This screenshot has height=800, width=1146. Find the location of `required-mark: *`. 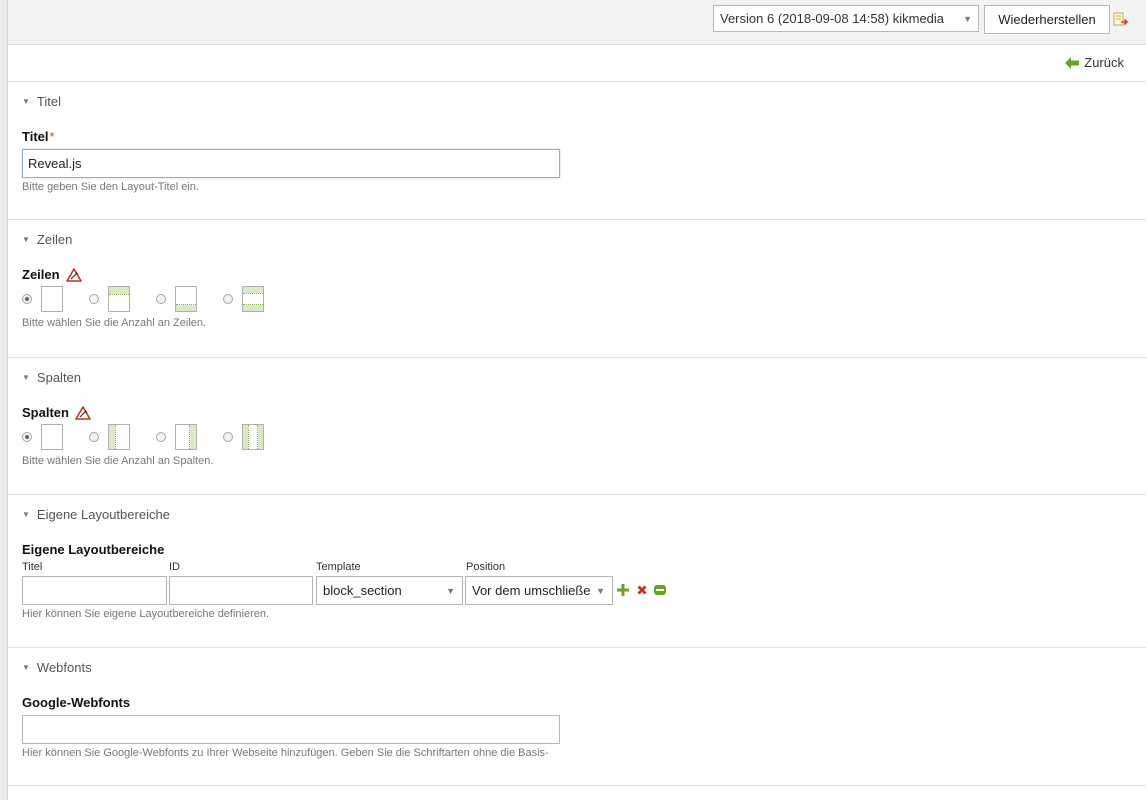

required-mark: * is located at coordinates (52, 136).